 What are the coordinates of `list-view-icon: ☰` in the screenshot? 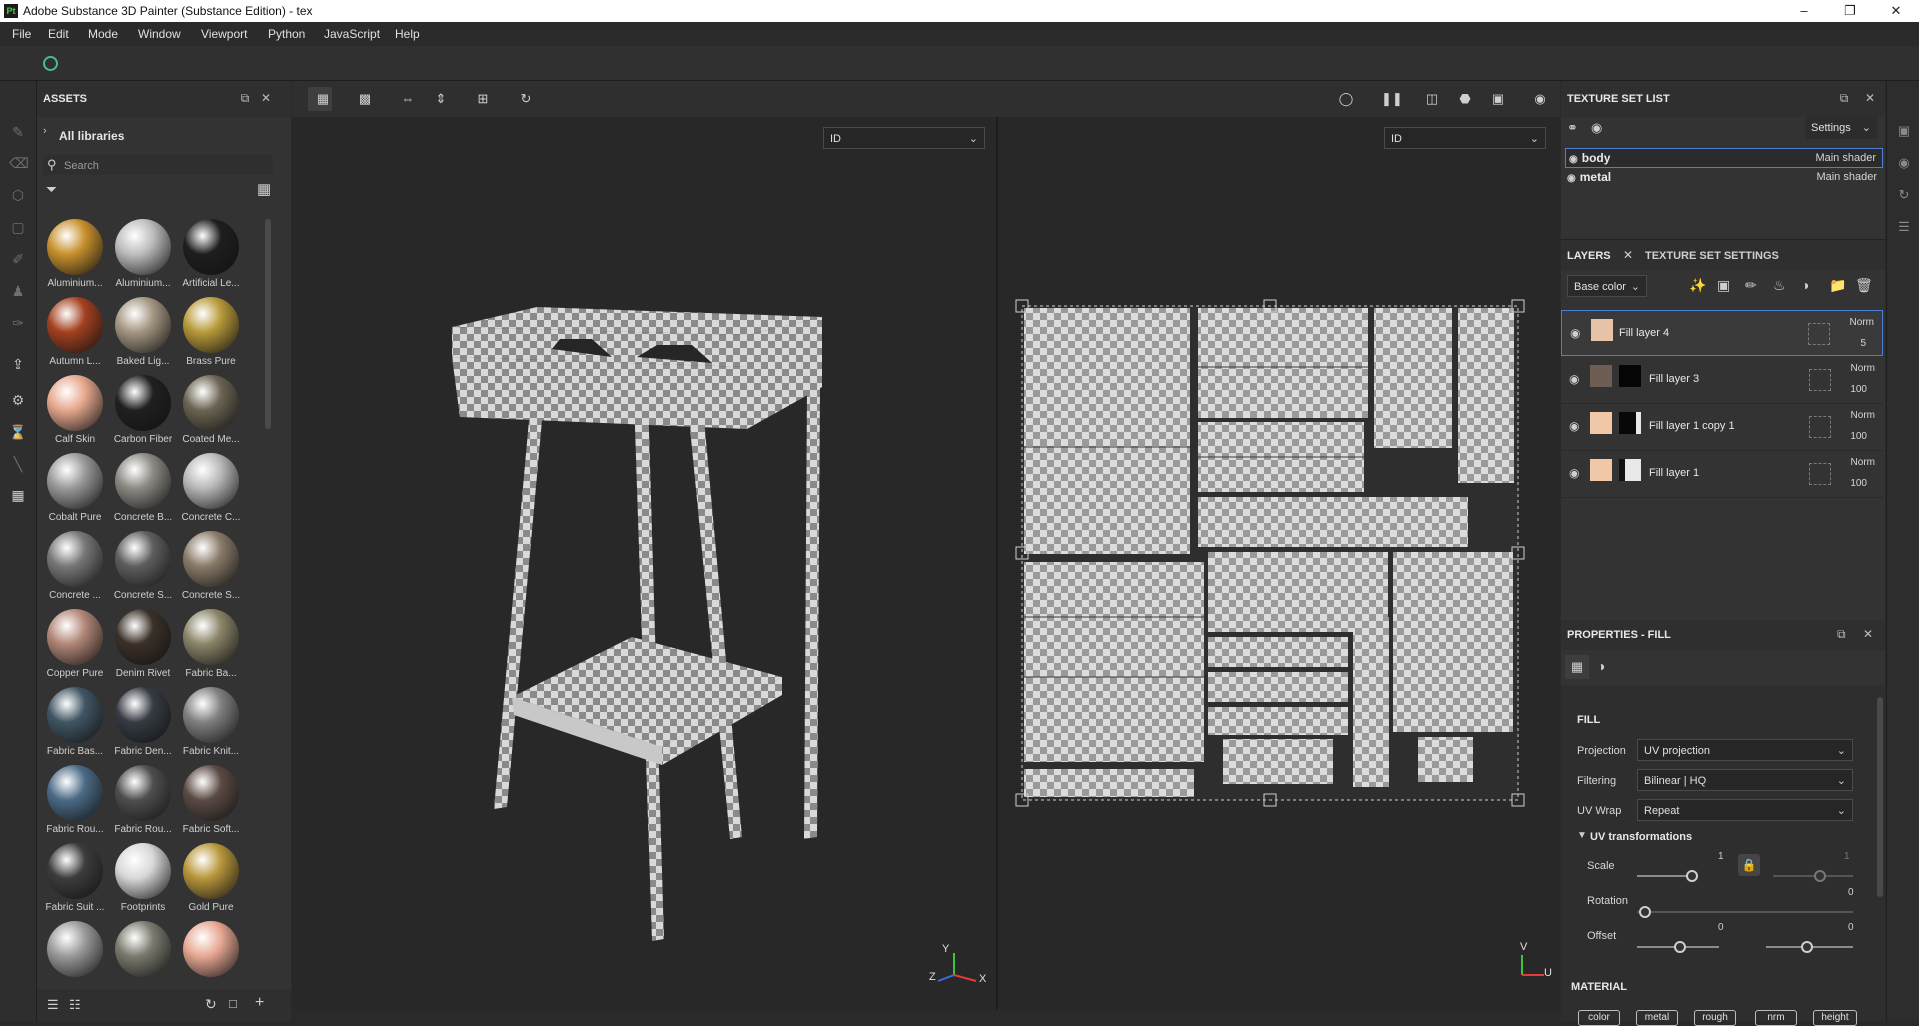 It's located at (53, 1005).